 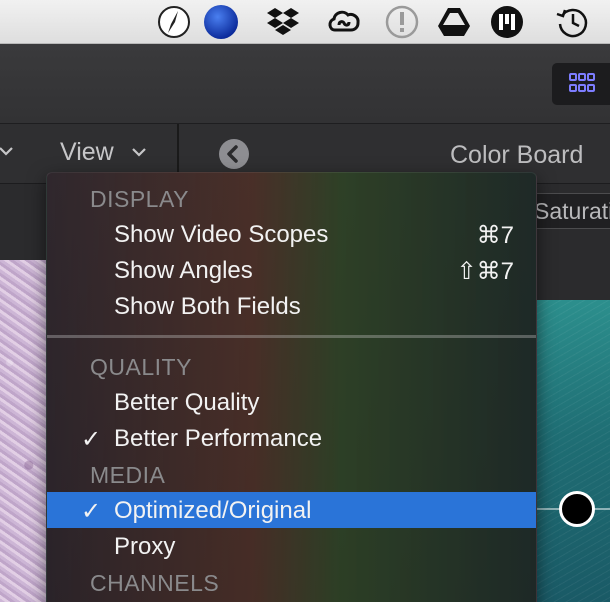 What do you see at coordinates (139, 199) in the screenshot?
I see `section-display: DISPLAY` at bounding box center [139, 199].